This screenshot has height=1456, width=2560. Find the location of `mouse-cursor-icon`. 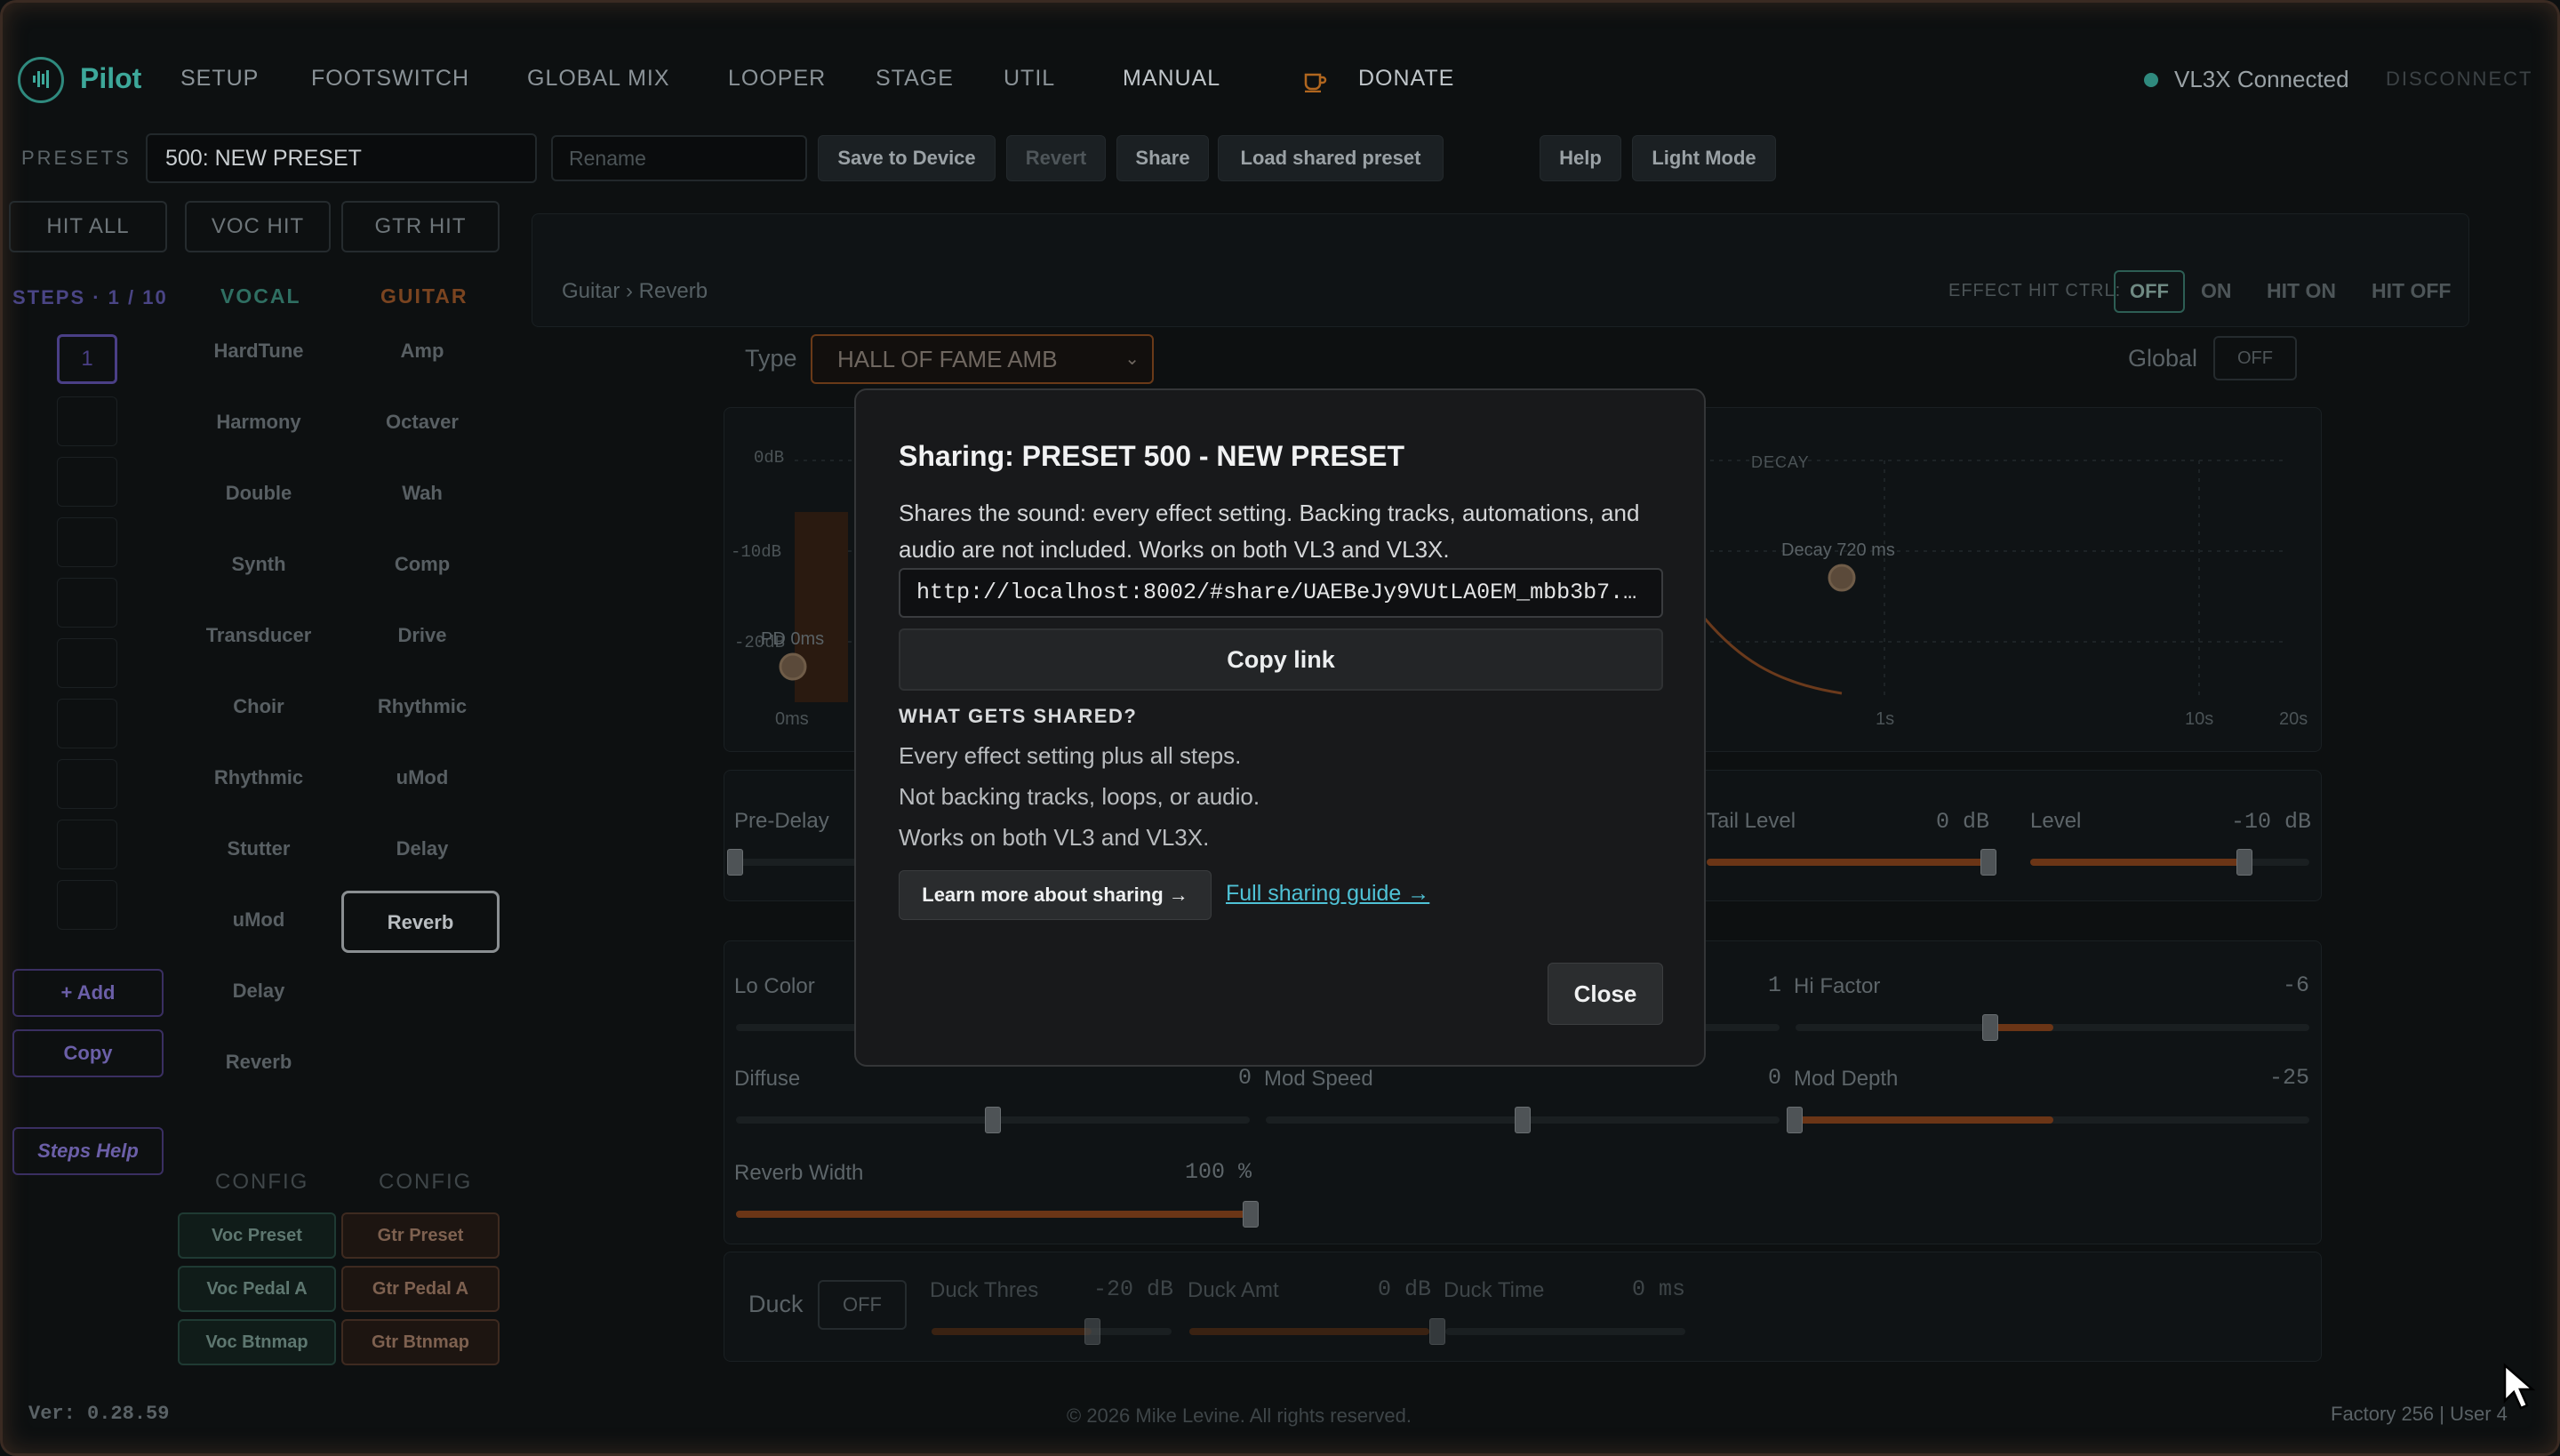

mouse-cursor-icon is located at coordinates (2519, 1386).